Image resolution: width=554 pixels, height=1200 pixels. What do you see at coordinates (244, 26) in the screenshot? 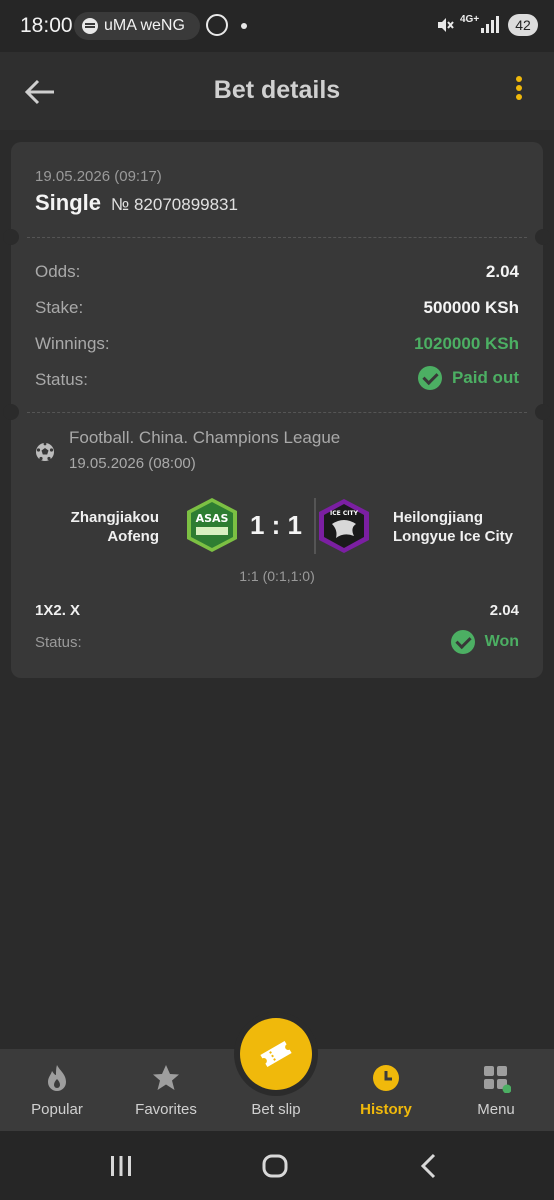
I see `notification-dot-icon` at bounding box center [244, 26].